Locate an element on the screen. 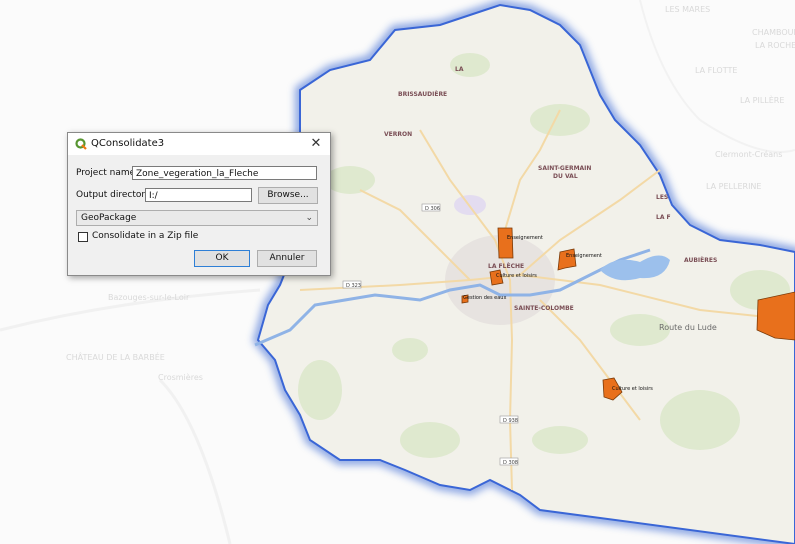  zip-label: Consolidate in a Zip file is located at coordinates (145, 236).